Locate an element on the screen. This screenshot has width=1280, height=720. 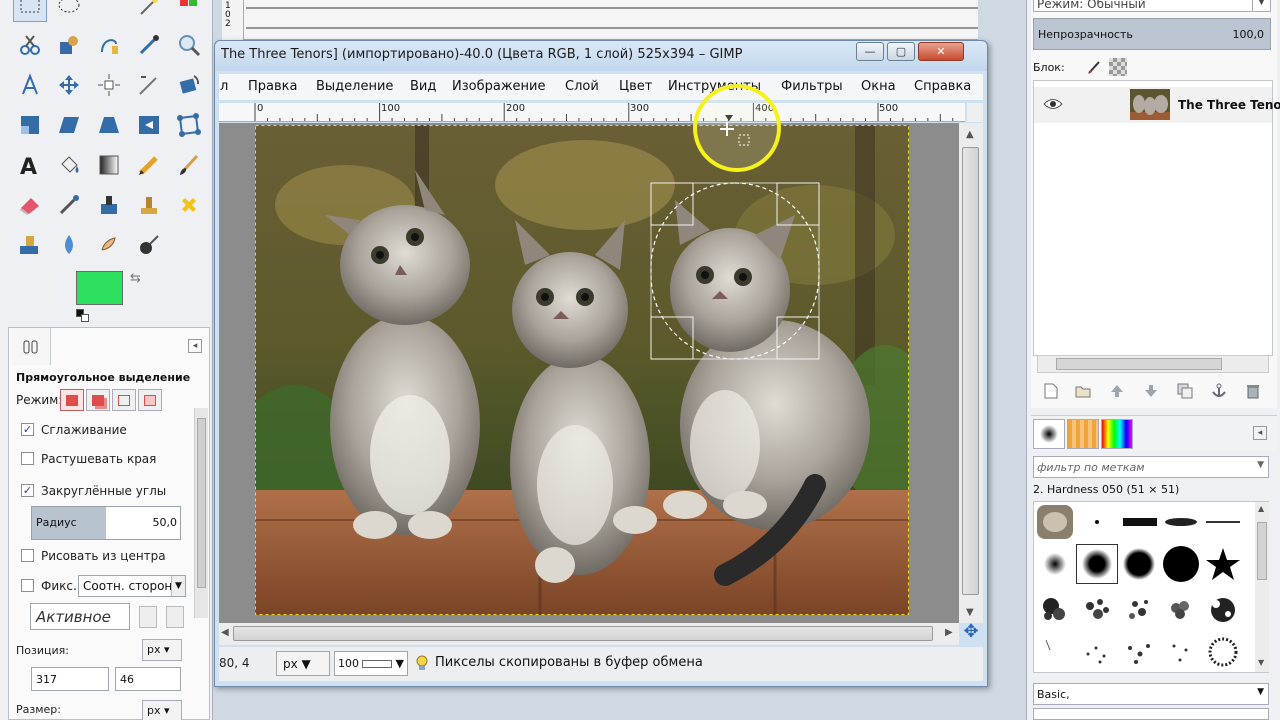
menu-windows: Окна is located at coordinates (878, 86).